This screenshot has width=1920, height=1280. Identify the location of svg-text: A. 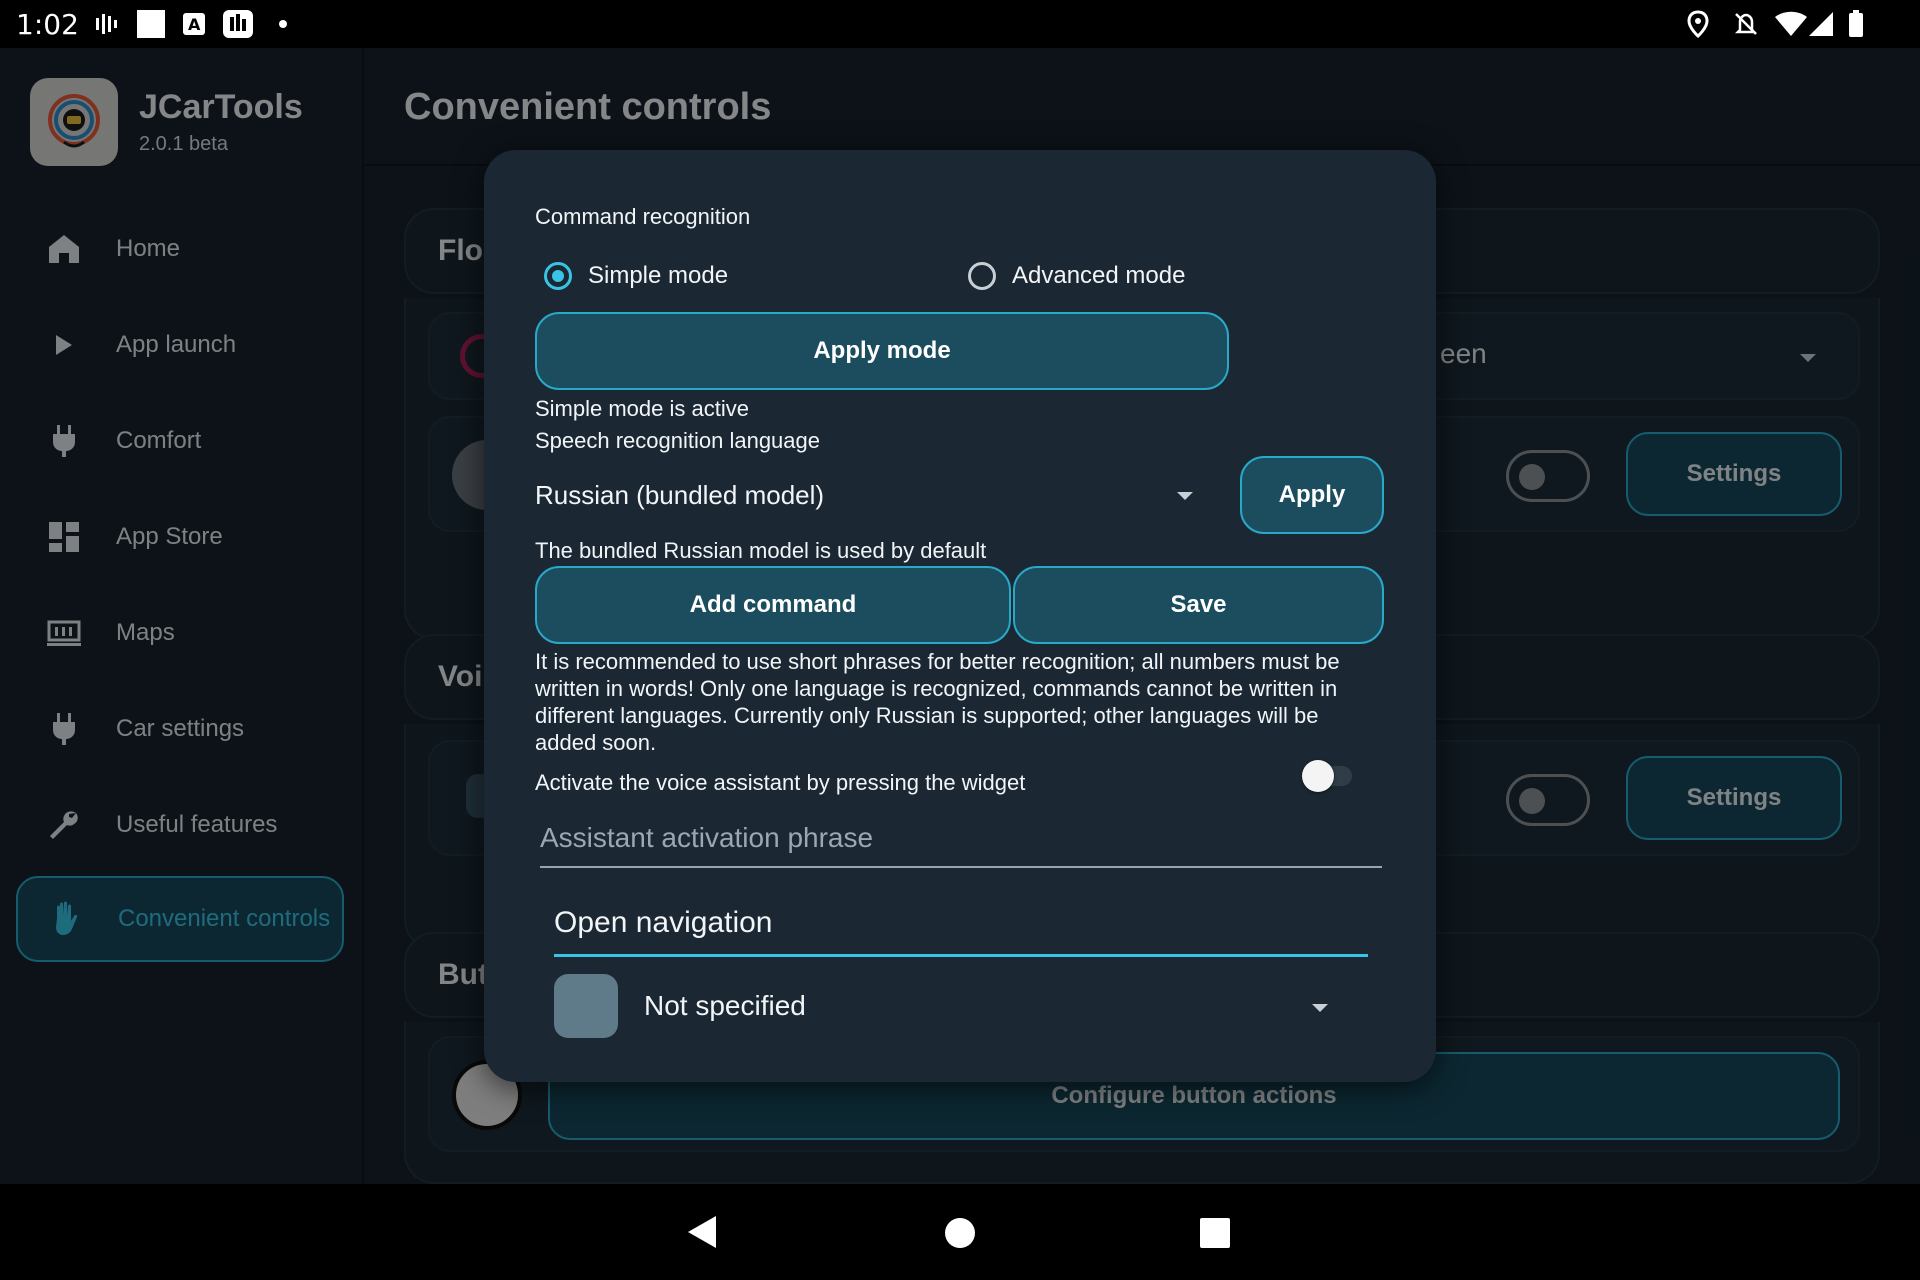
(194, 24).